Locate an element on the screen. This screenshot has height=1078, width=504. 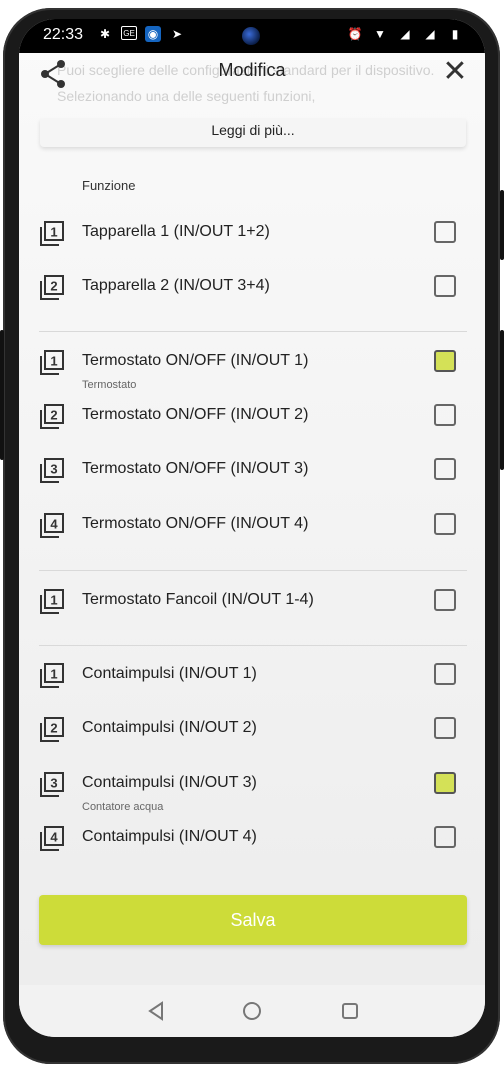
list-item: 4 Contaimpulsi (IN/OUT 4) is located at coordinates (252, 840).